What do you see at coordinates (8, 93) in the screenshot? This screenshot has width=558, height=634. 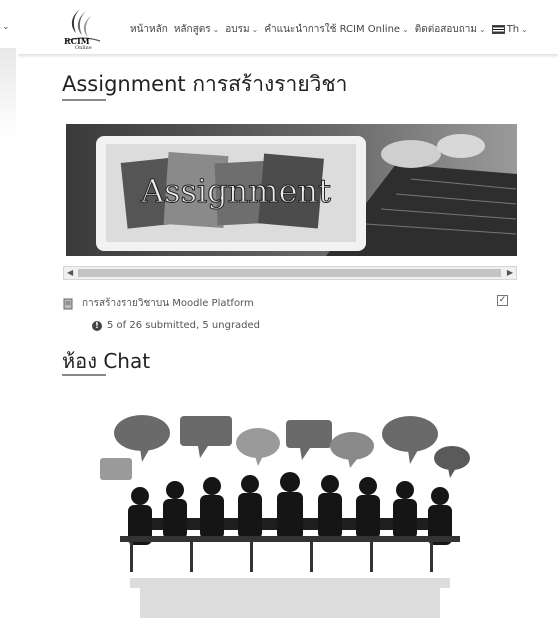 I see `left-panel-fade` at bounding box center [8, 93].